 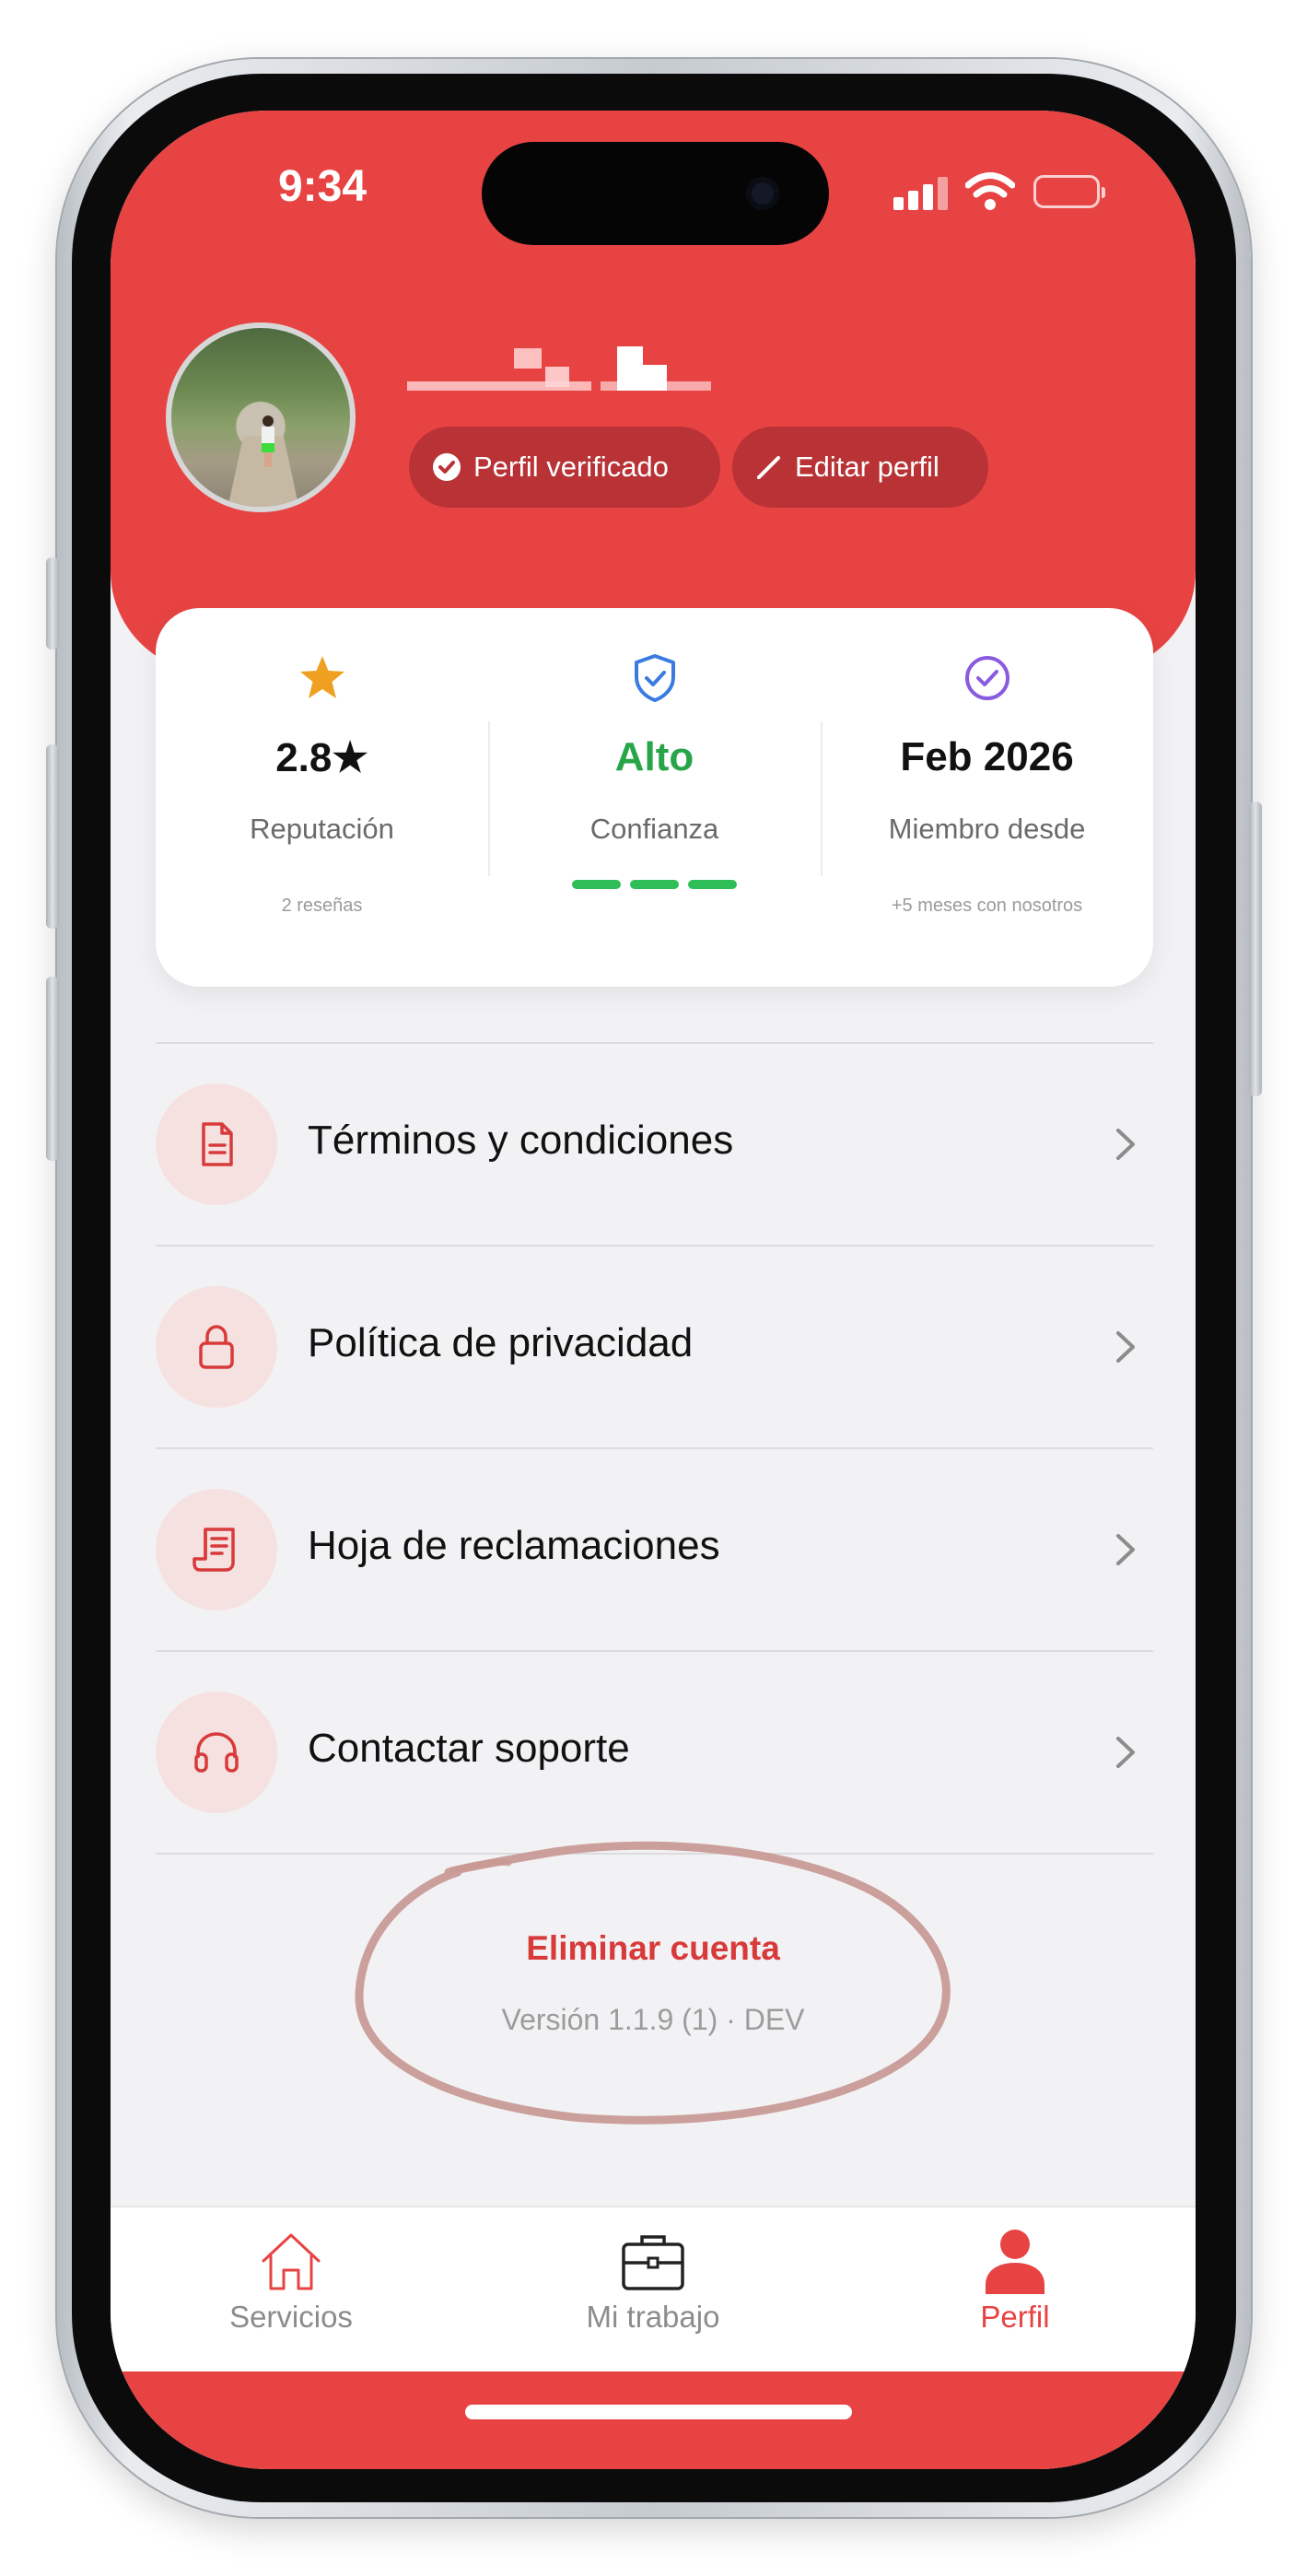 I want to click on action-button, so click(x=53, y=603).